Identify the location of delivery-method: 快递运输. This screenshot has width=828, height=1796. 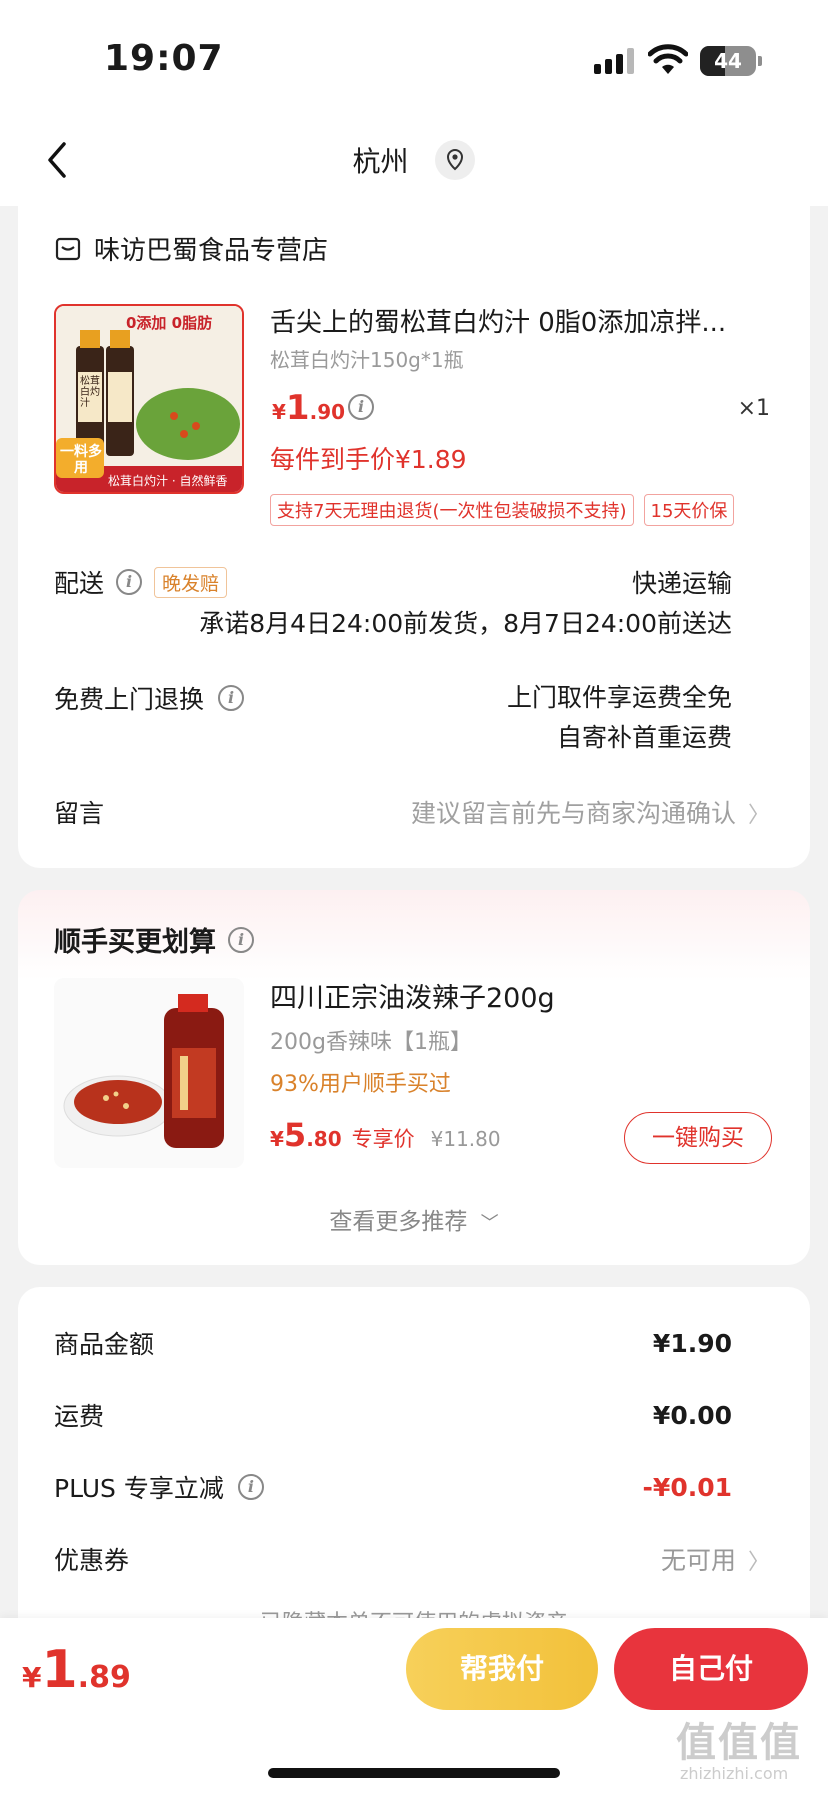
(682, 582).